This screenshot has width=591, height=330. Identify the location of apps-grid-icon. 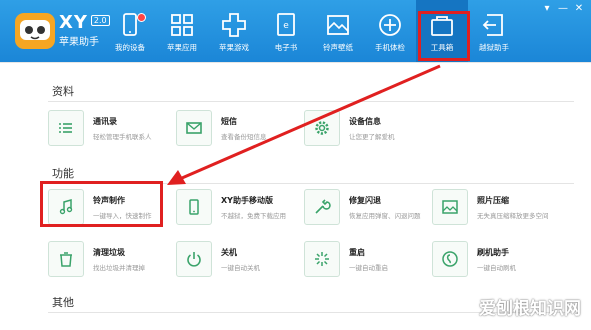
(182, 25).